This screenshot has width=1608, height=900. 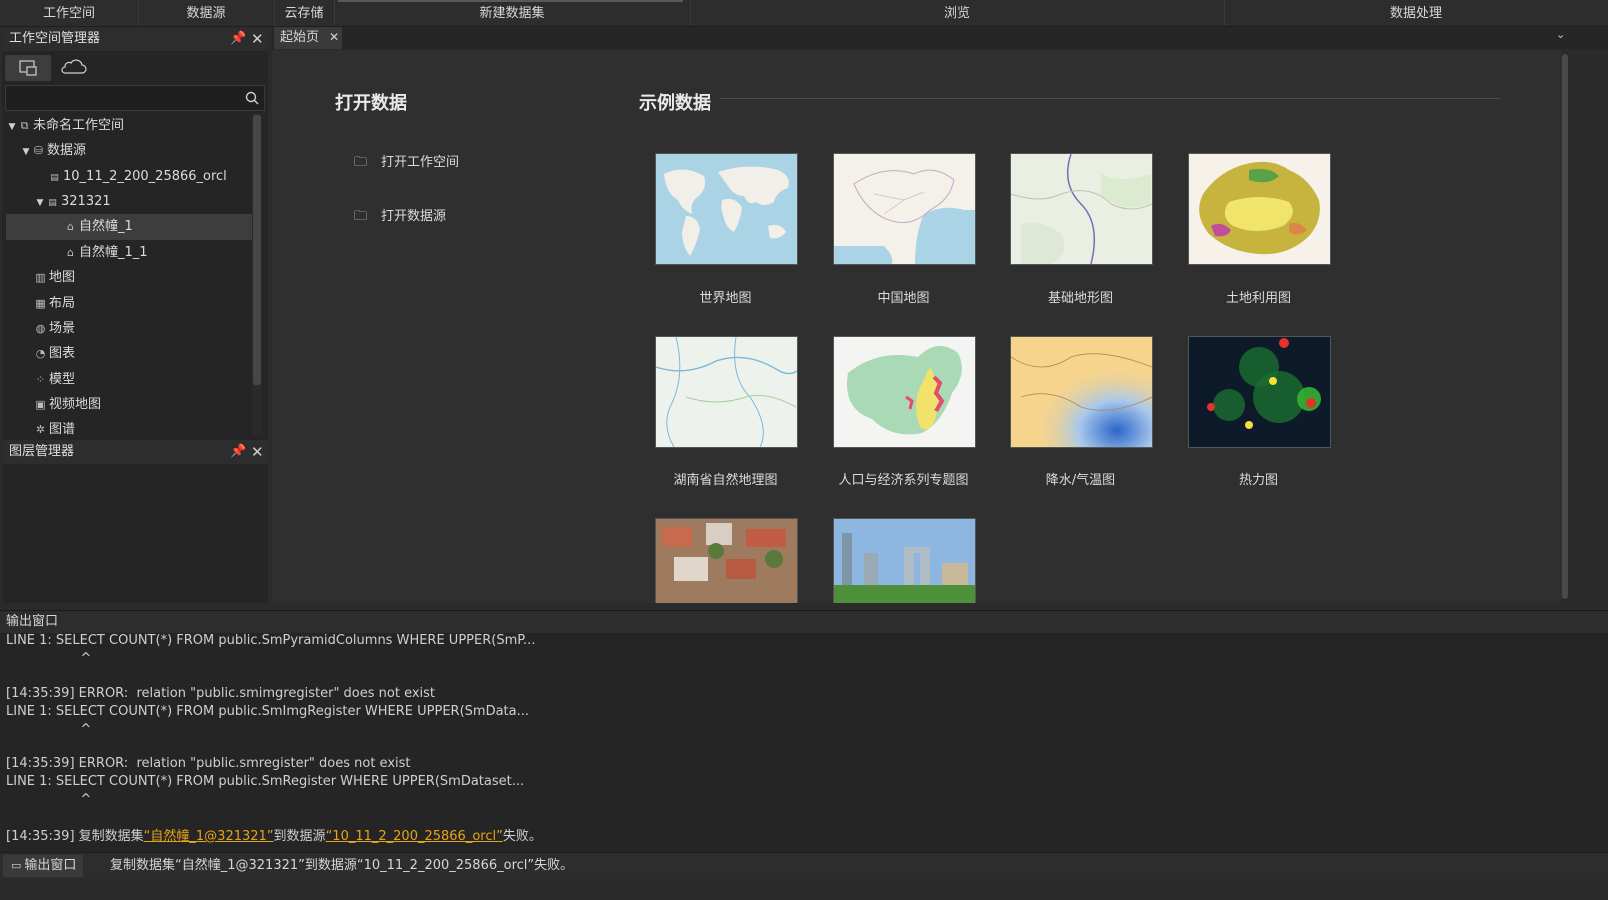 I want to click on sample-oblique-photography-thumbnail, so click(x=726, y=560).